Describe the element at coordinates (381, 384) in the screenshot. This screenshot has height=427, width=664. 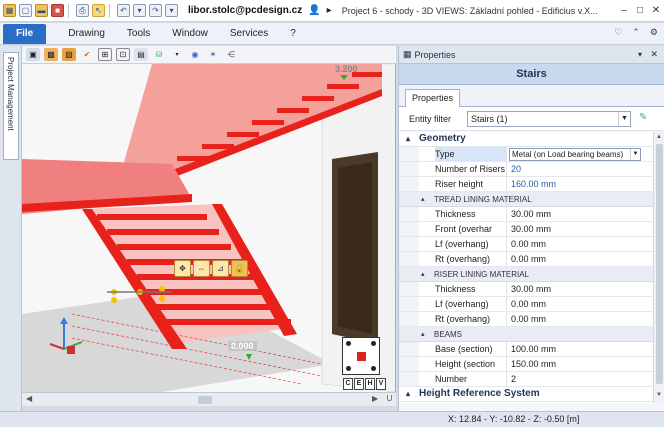
I see `view-v-button: V` at that location.